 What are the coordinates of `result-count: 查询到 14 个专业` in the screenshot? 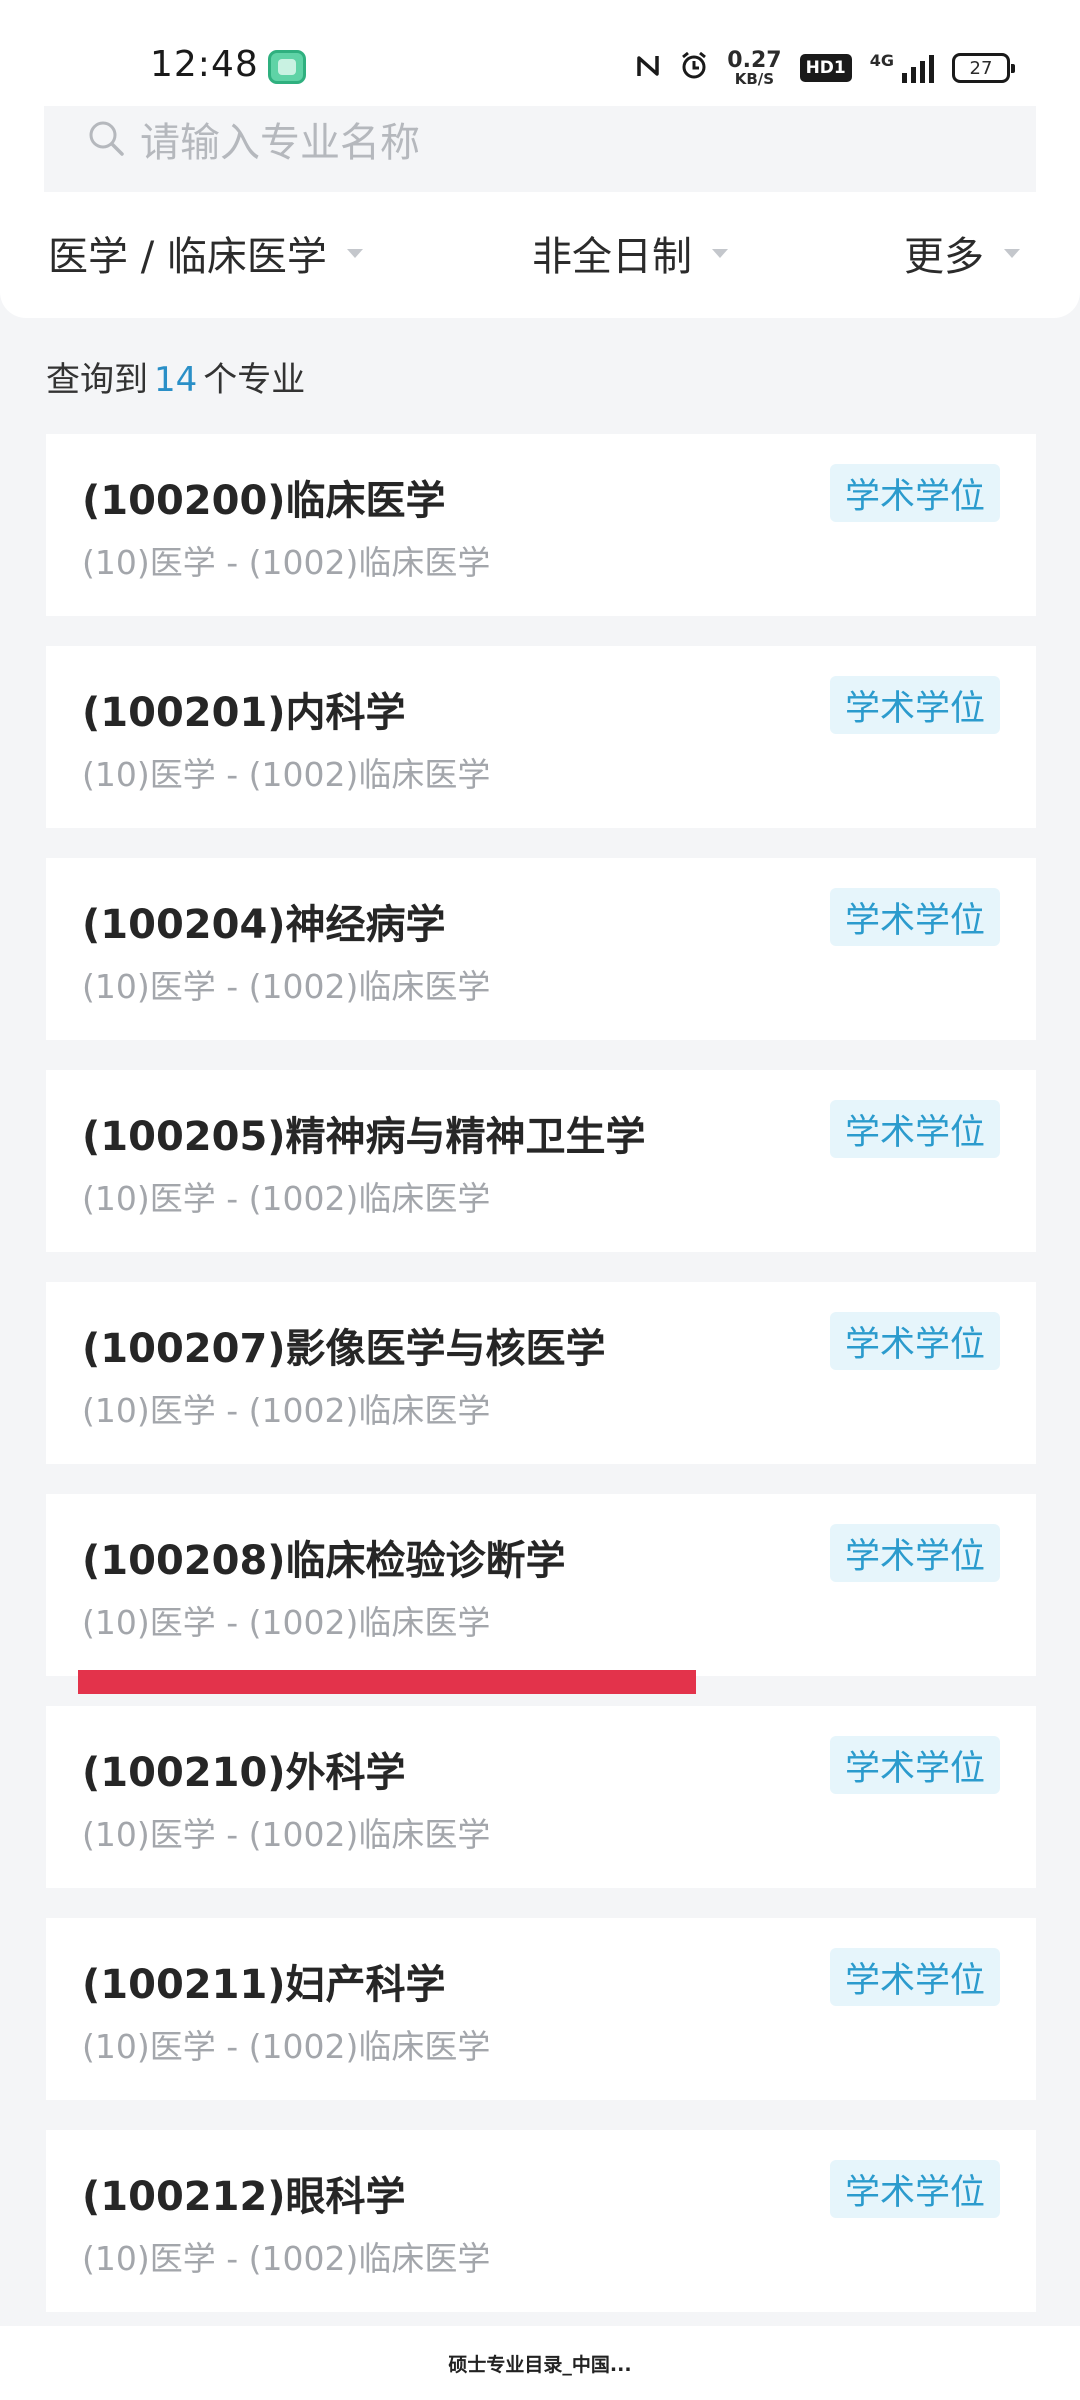 It's located at (175, 376).